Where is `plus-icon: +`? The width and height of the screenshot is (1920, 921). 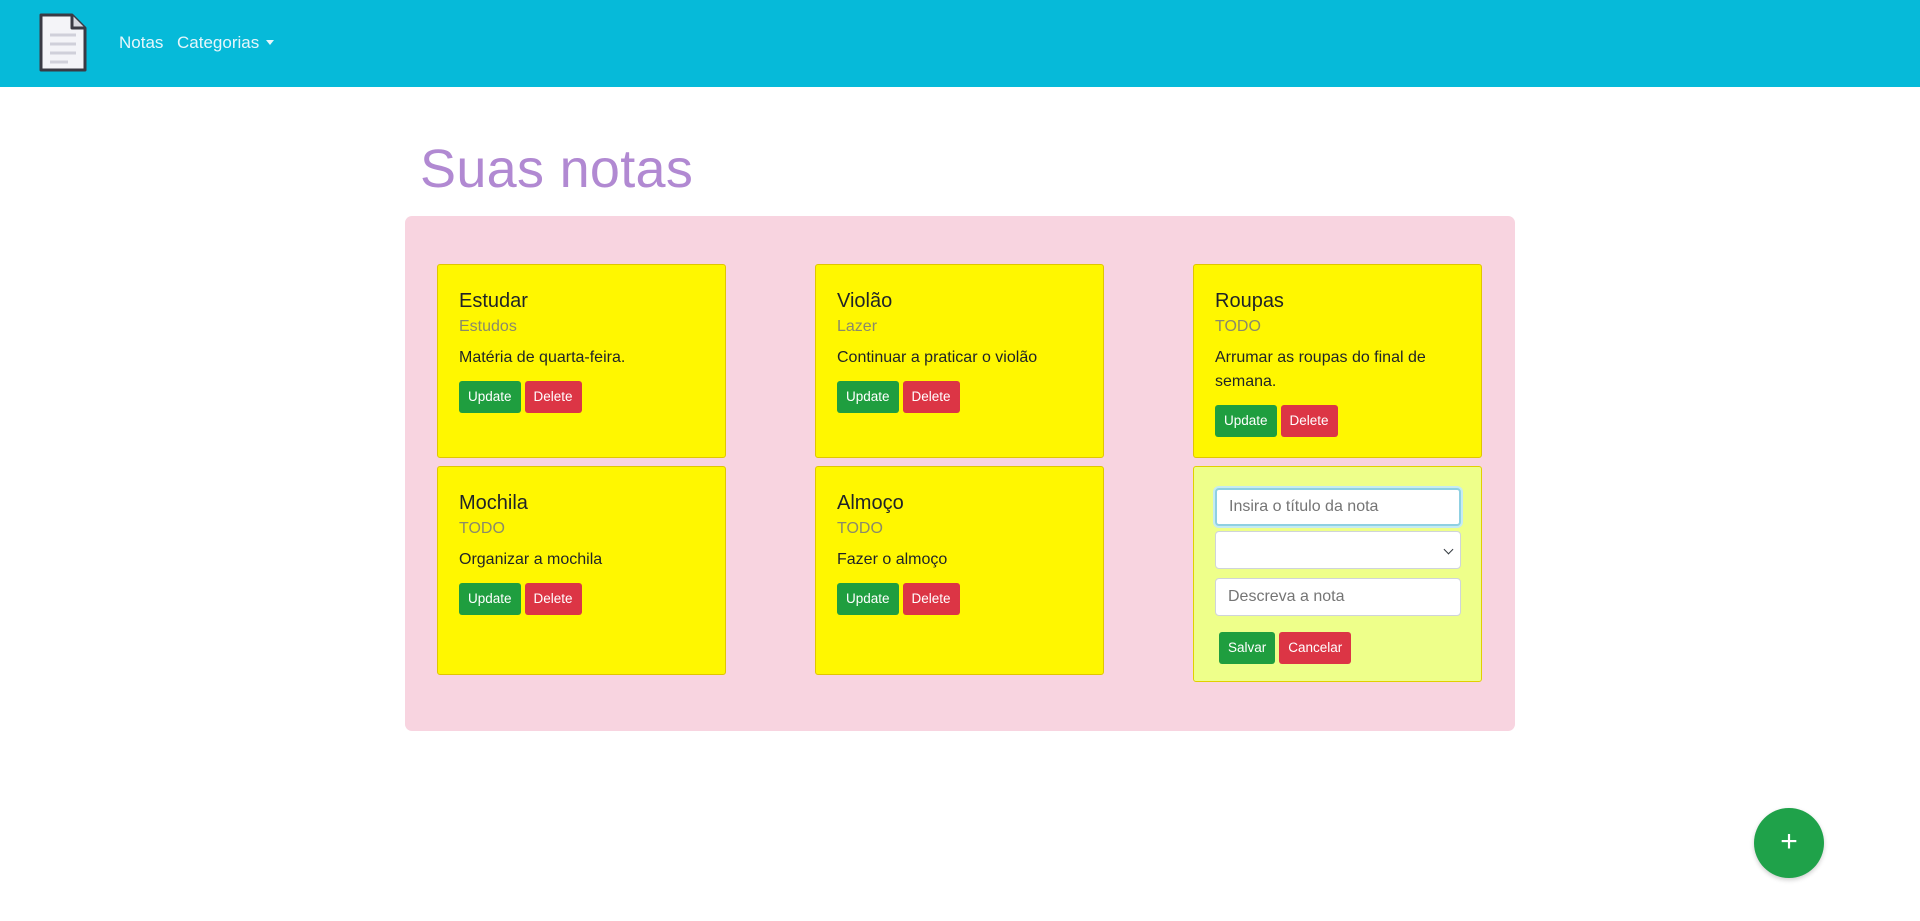 plus-icon: + is located at coordinates (1789, 841).